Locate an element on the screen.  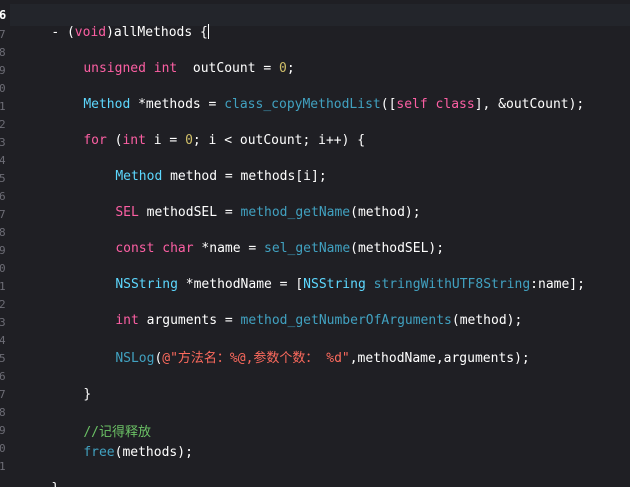
code-token: (methodSEL); is located at coordinates (397, 248).